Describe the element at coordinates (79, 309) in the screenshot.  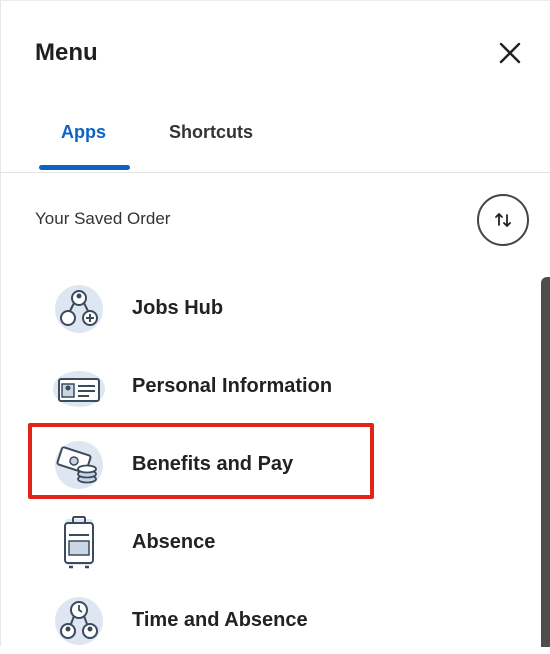
I see `jobs-hub-icon` at that location.